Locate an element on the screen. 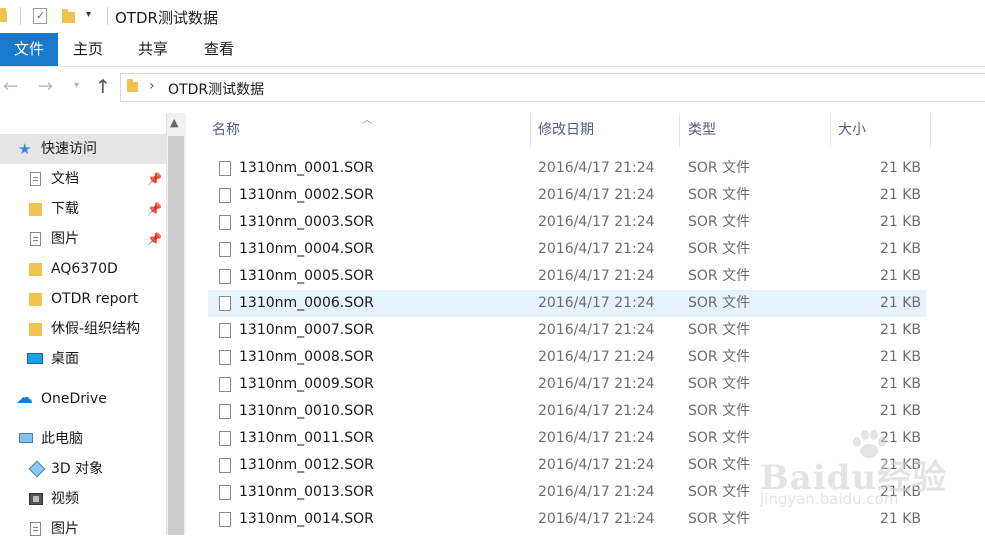 The image size is (985, 544). column-header-date: 修改日期 is located at coordinates (566, 130).